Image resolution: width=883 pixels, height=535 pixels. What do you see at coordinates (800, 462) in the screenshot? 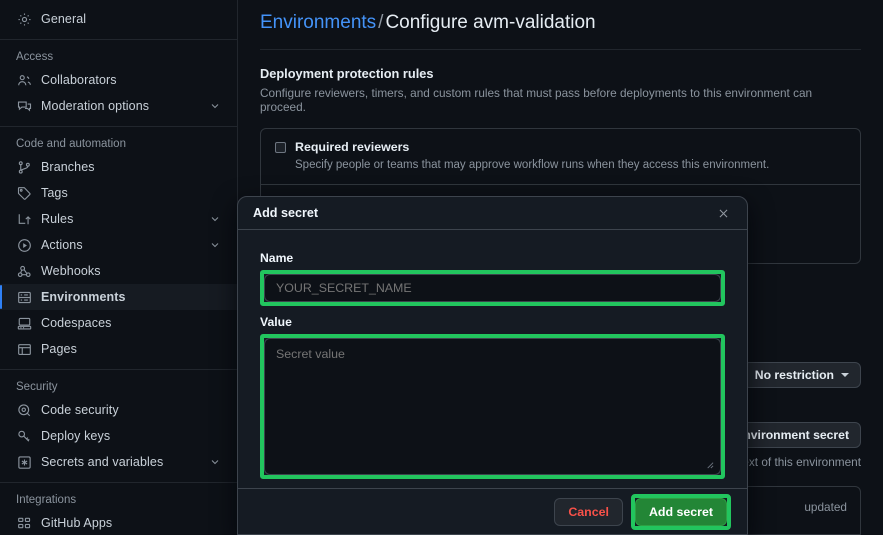
I see `environment-note-text: text of this environment` at bounding box center [800, 462].